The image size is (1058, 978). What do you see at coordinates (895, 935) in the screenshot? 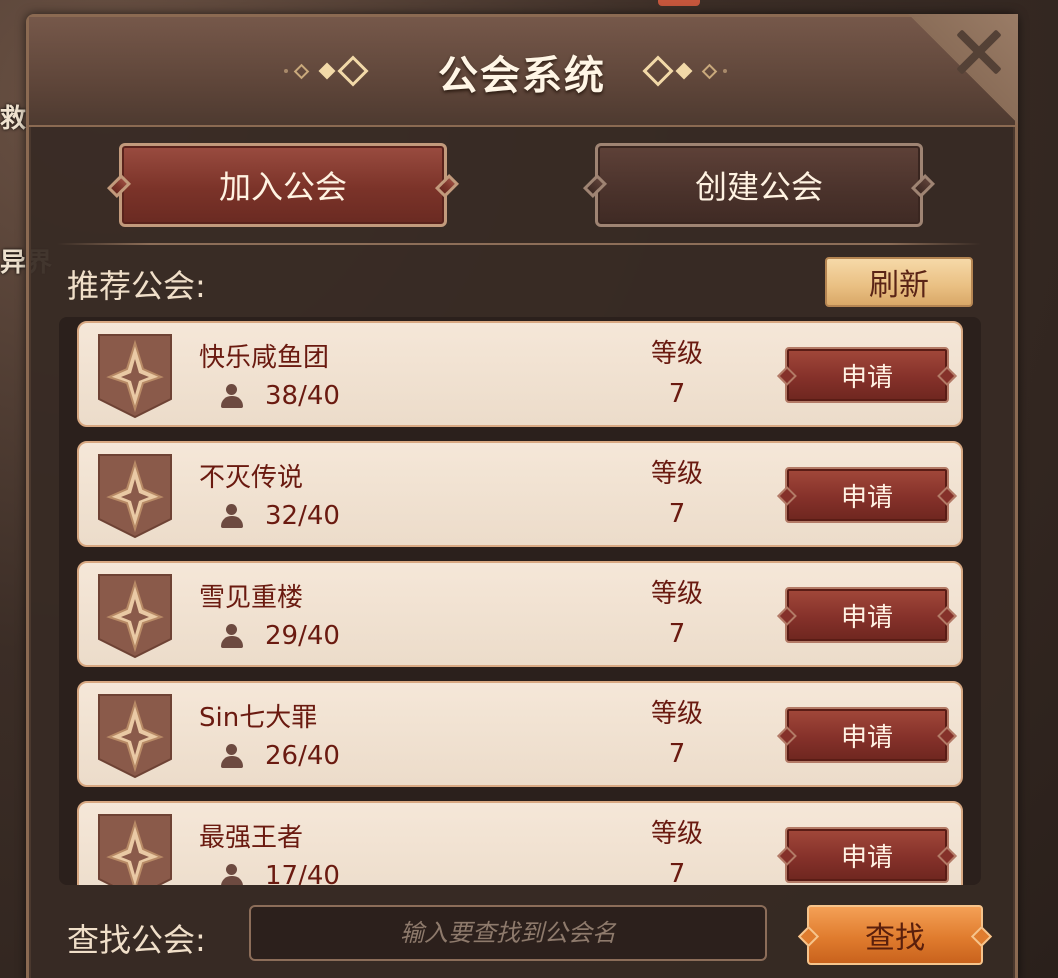
I see `find-button: 查找` at bounding box center [895, 935].